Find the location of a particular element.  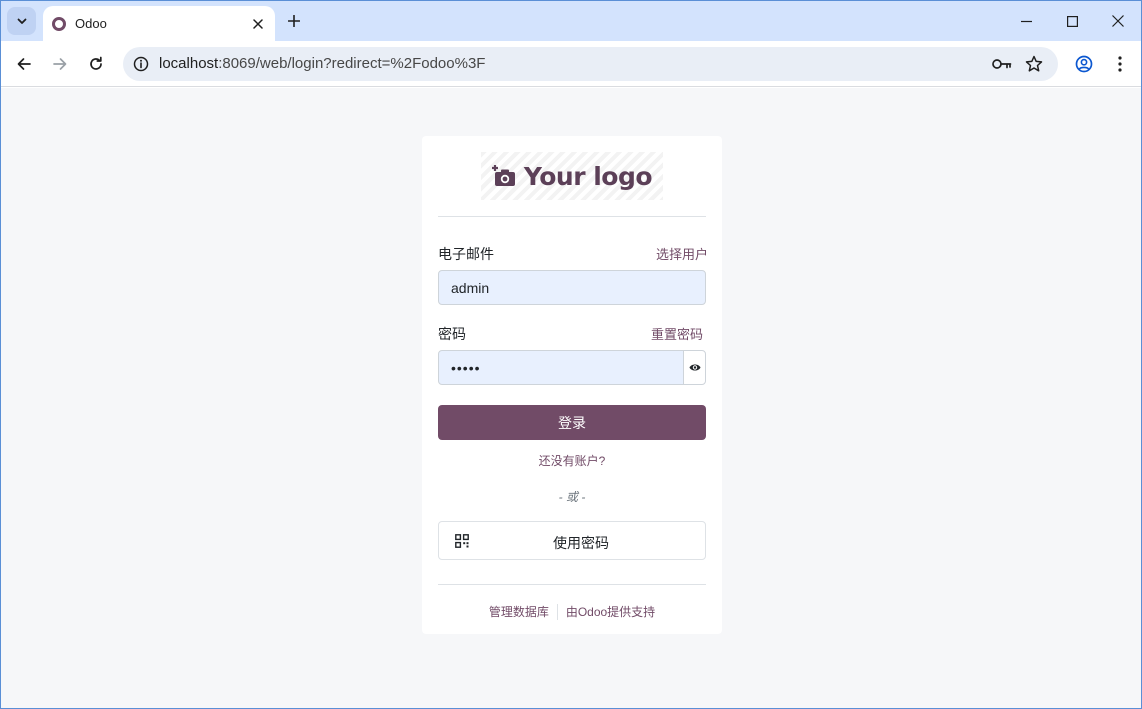

plus-icon is located at coordinates (294, 21).